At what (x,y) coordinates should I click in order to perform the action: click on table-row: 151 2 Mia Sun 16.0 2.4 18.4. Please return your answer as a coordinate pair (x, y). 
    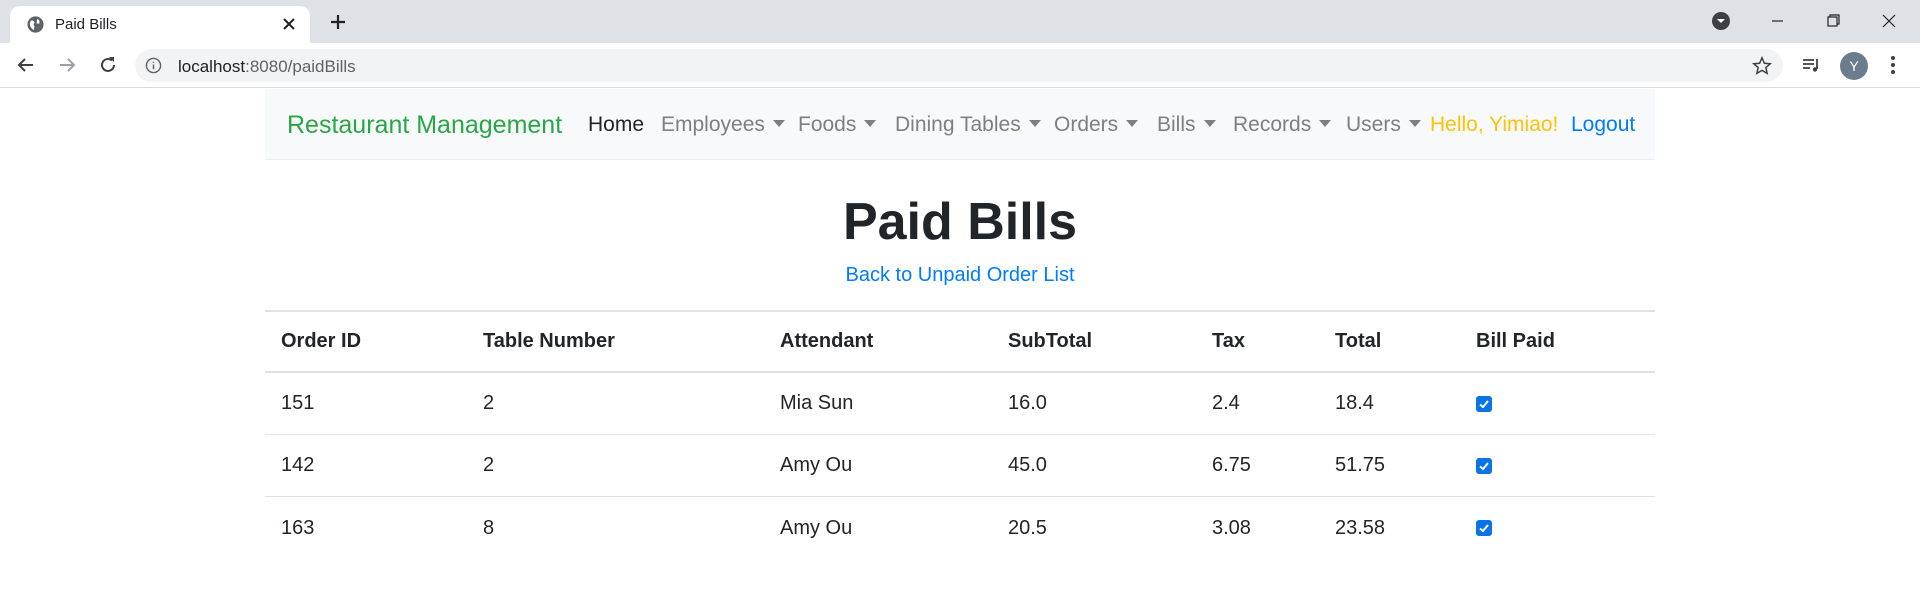
    Looking at the image, I should click on (960, 404).